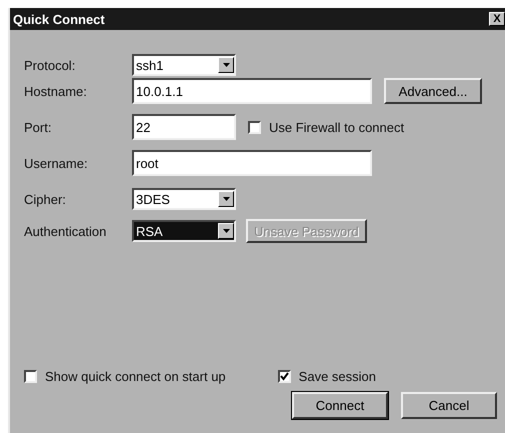  Describe the element at coordinates (56, 91) in the screenshot. I see `field-label: Hostname:` at that location.